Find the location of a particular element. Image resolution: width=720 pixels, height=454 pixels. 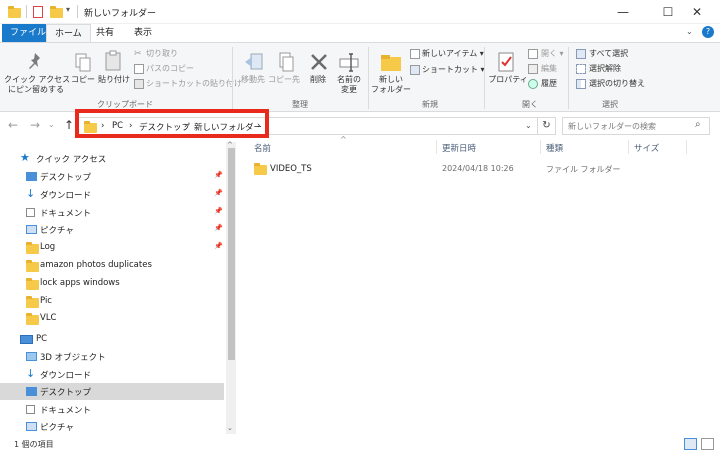

pin-quick-access-button: クイック アクセス にピン留めする is located at coordinates (37, 85).